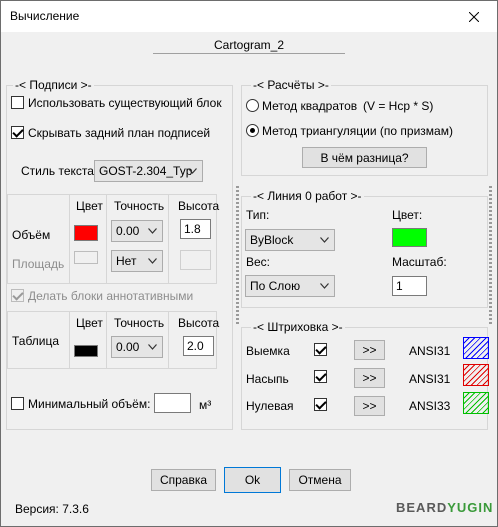 This screenshot has width=498, height=527. Describe the element at coordinates (267, 379) in the screenshot. I see `hatch-row-label-fill: Насыпь` at that location.